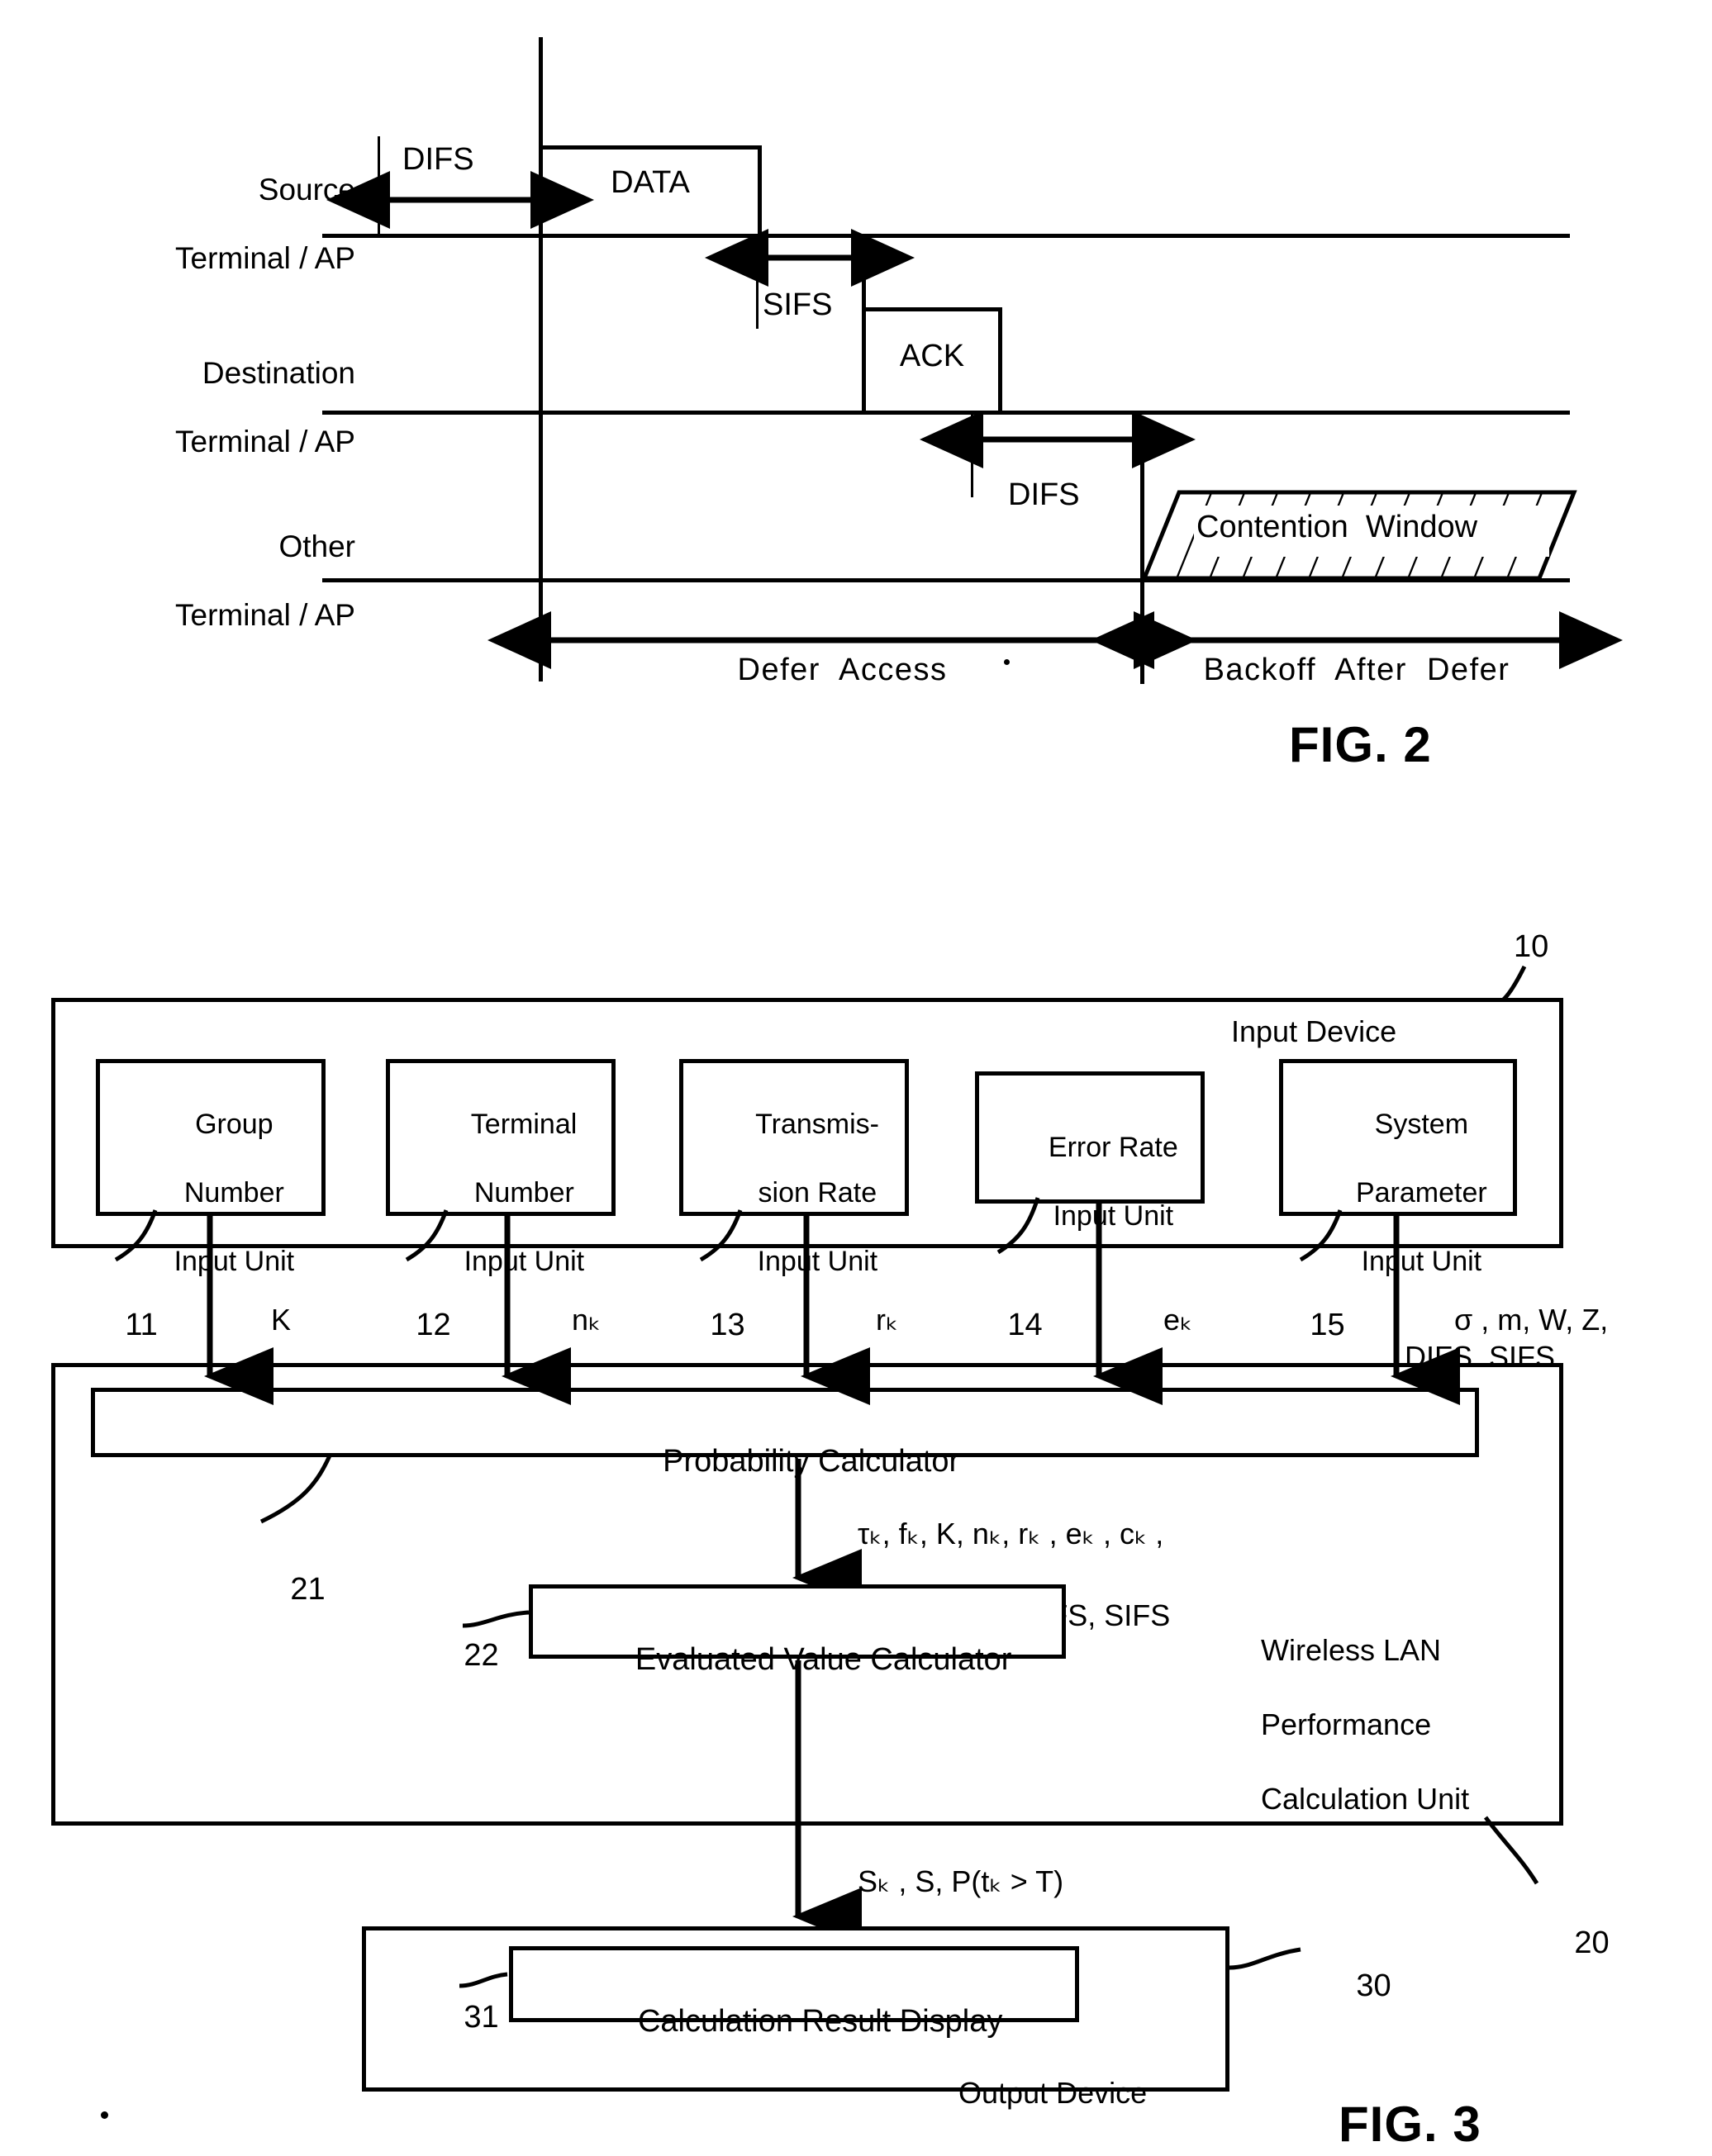 This screenshot has width=1712, height=2156. What do you see at coordinates (219, 407) in the screenshot?
I see `row-label-destination: Destination Terminal / AP` at bounding box center [219, 407].